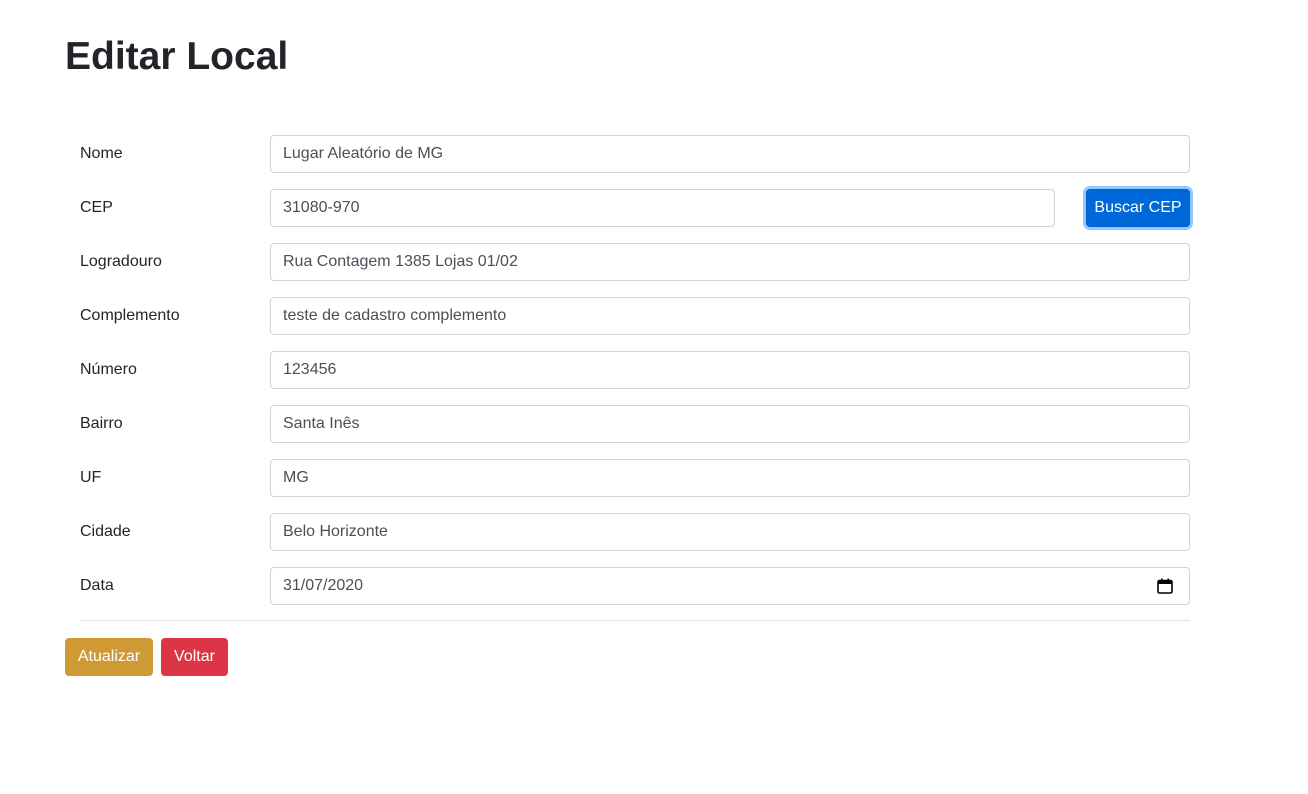  What do you see at coordinates (730, 154) in the screenshot?
I see `nome-input: Lugar Aleatório de MG` at bounding box center [730, 154].